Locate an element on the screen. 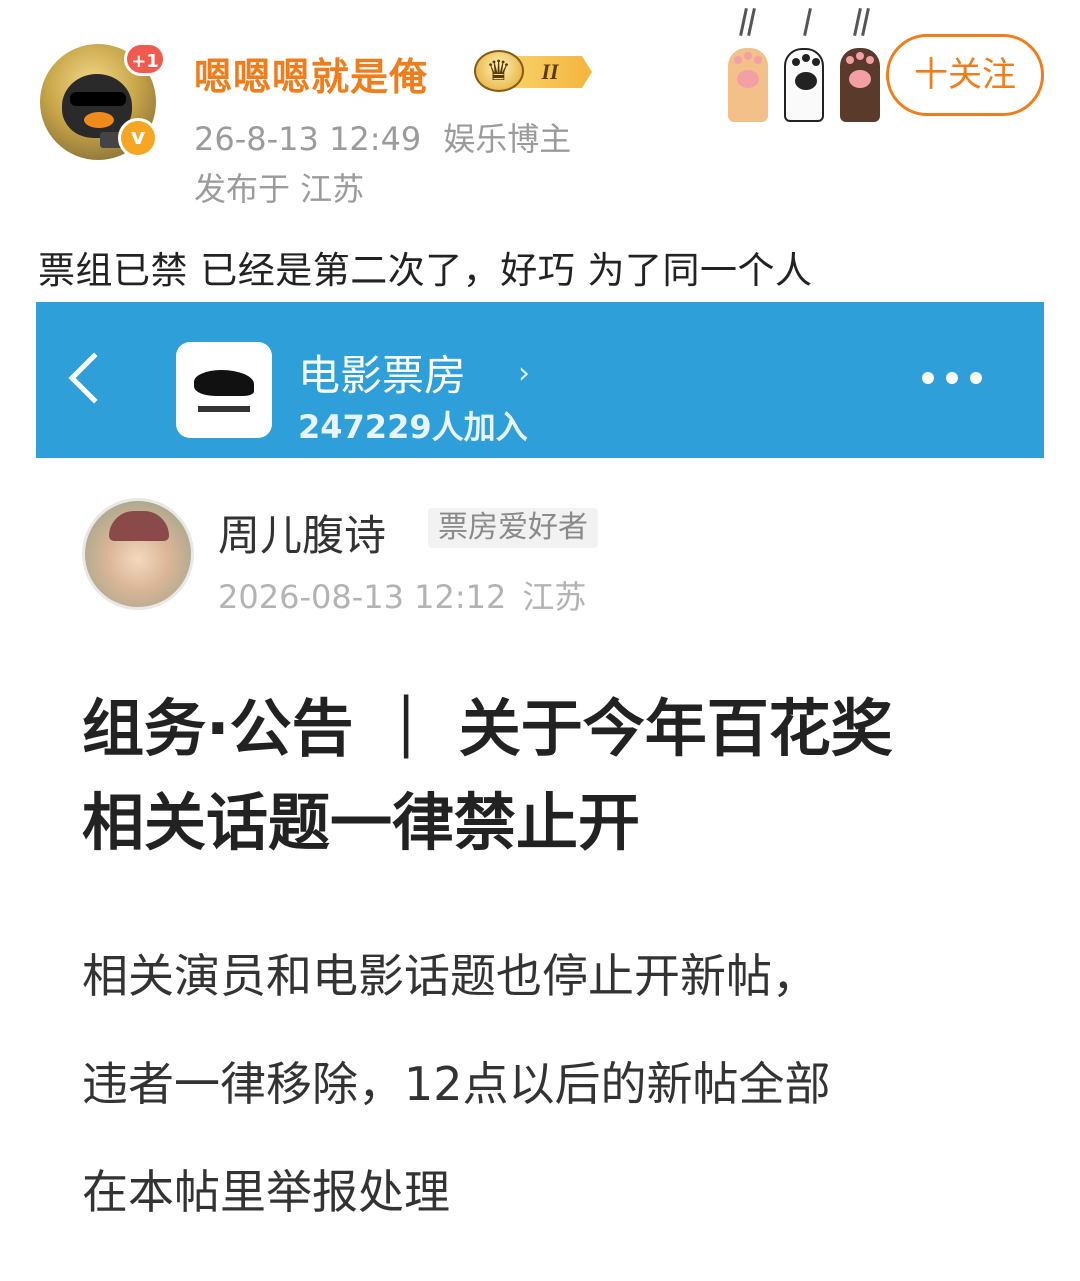  post-text: 票组已禁 已经是第二次了，好巧 为了同一个人 is located at coordinates (425, 270).